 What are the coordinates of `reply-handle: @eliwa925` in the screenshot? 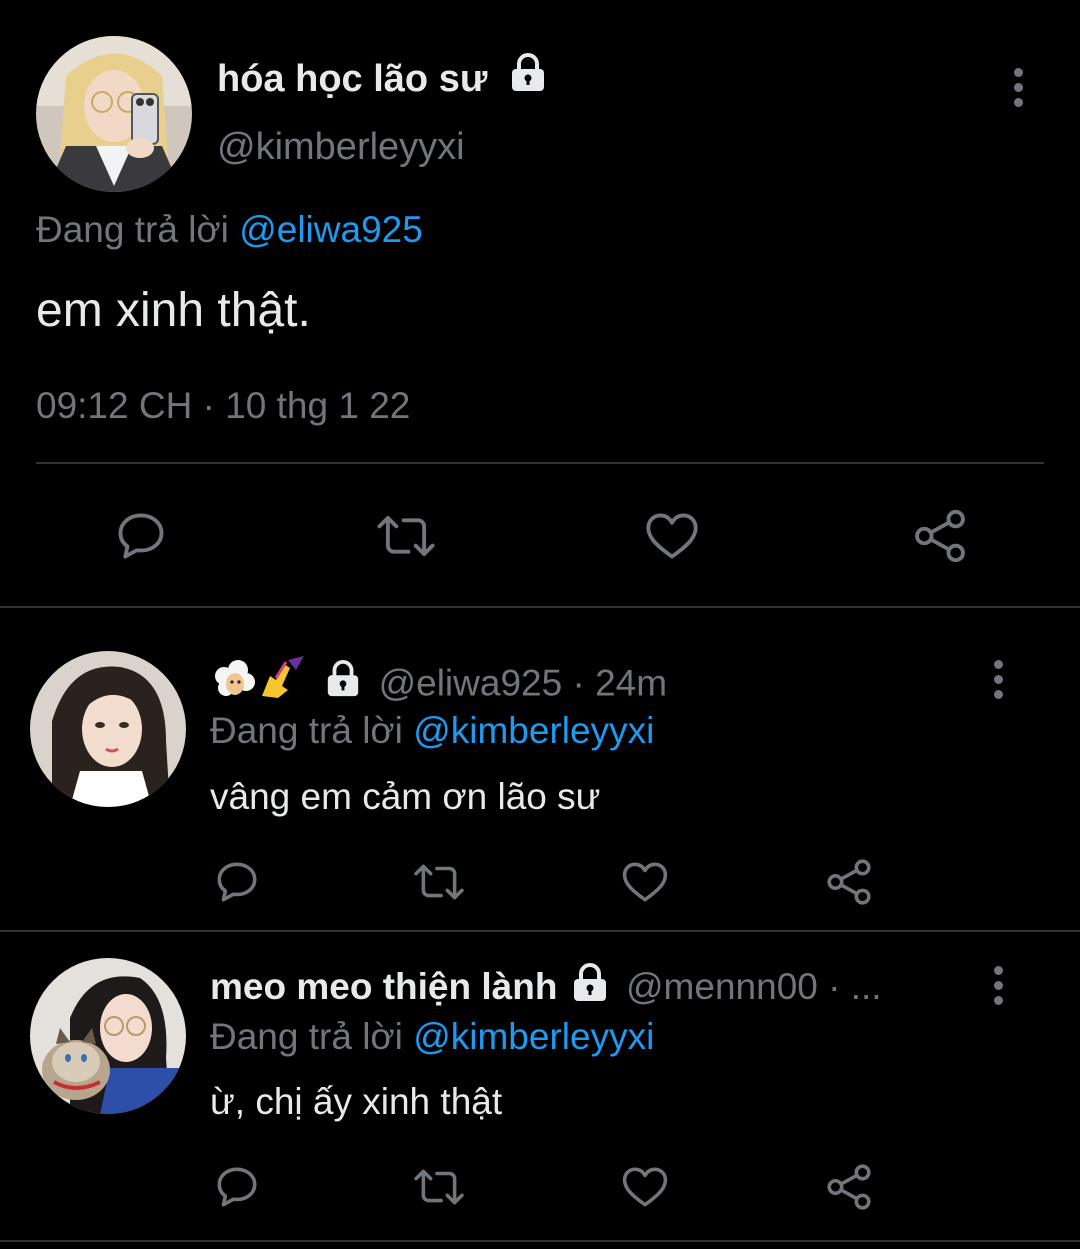 It's located at (471, 682).